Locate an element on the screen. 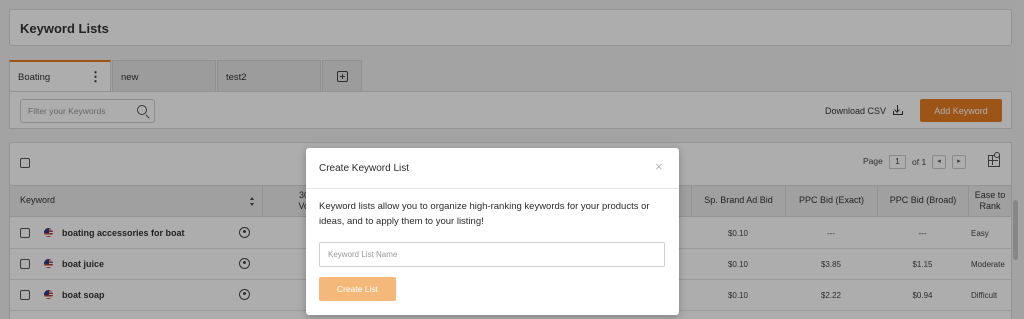 This screenshot has height=319, width=1024. modal-title: Create Keyword List is located at coordinates (364, 168).